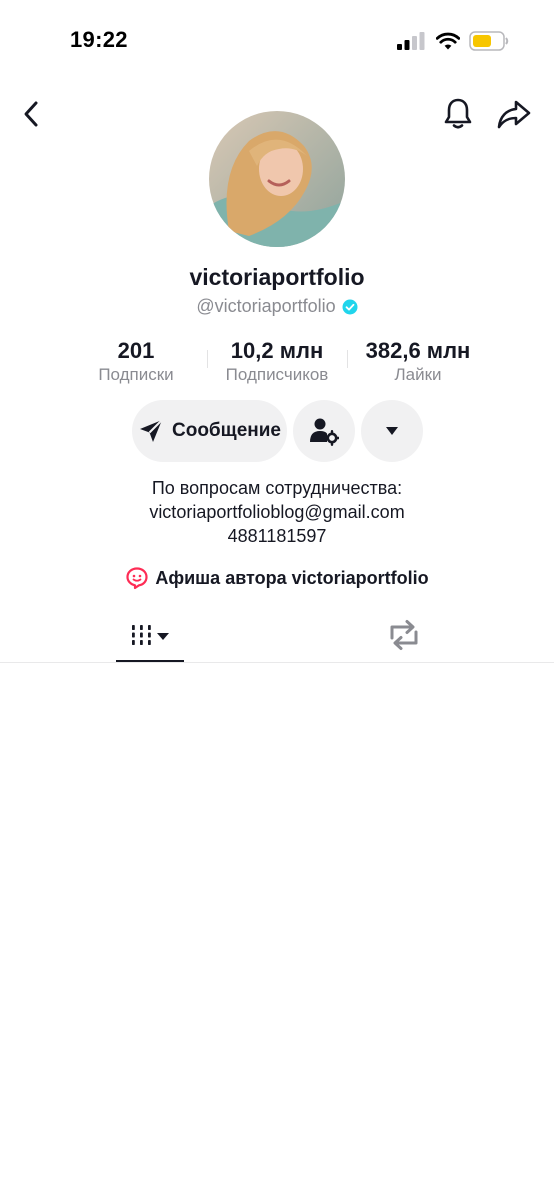 This screenshot has width=554, height=1200. What do you see at coordinates (292, 577) in the screenshot?
I see `author-events-label: Афиша автора victoriaportfolio` at bounding box center [292, 577].